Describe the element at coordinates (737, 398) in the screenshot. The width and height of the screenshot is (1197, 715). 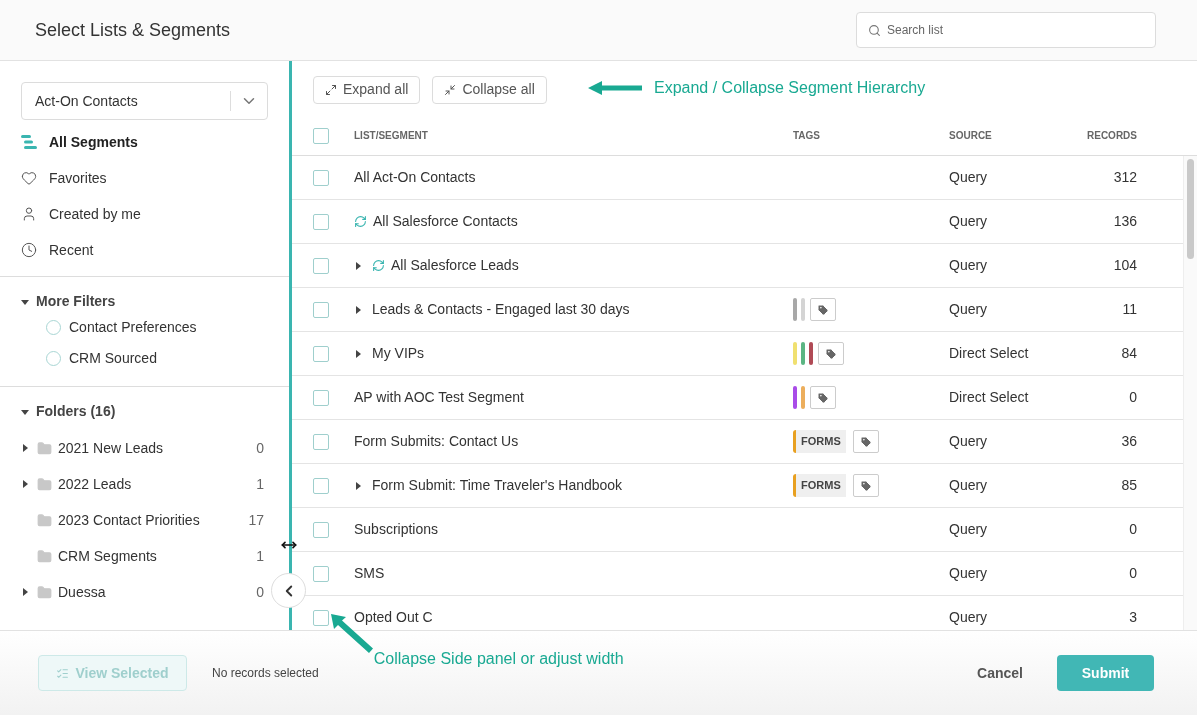
I see `table-row: AP with AOC Test Segment Direct Select 0` at that location.